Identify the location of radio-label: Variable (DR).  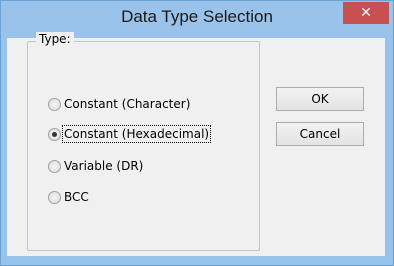
(104, 166).